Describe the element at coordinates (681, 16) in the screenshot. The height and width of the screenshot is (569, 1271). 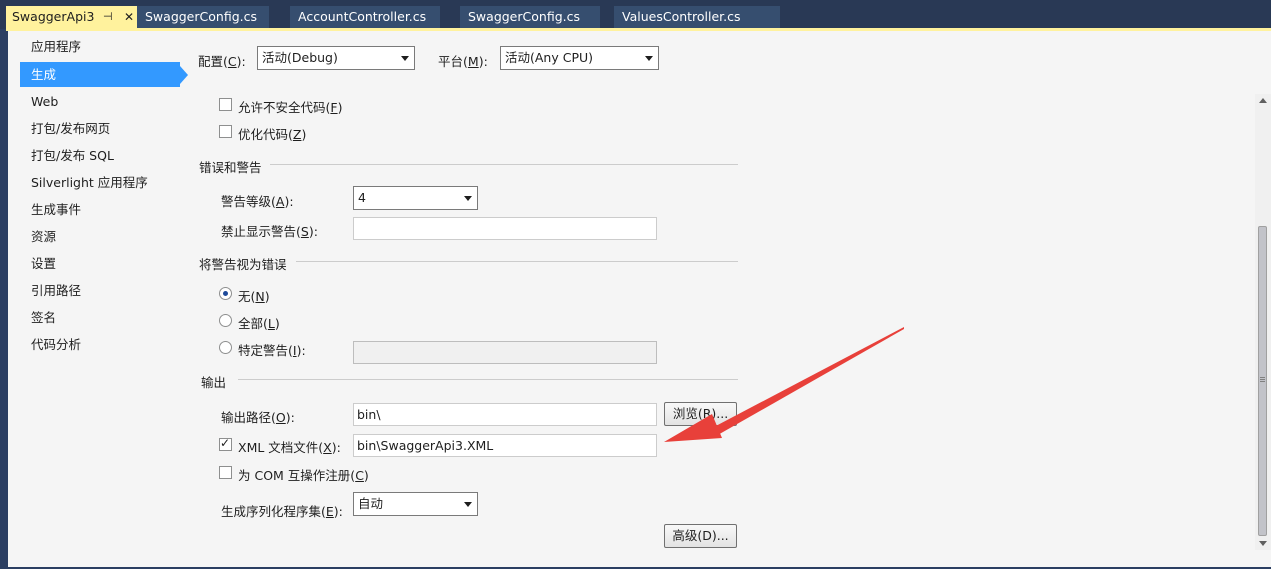
I see `tab-label: ValuesController.cs` at that location.